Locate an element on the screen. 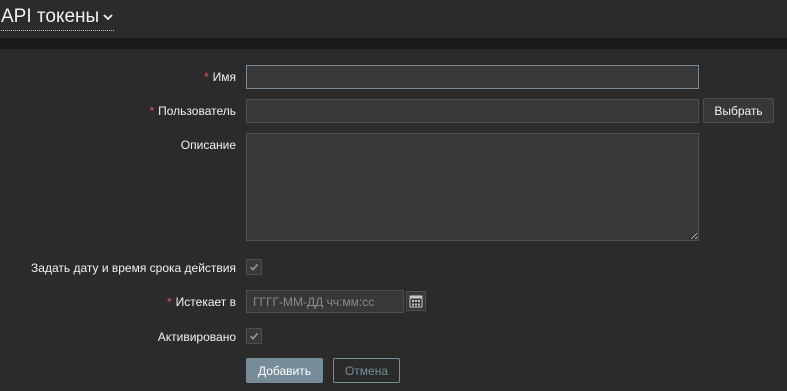 The image size is (787, 391). calendar-icon is located at coordinates (416, 301).